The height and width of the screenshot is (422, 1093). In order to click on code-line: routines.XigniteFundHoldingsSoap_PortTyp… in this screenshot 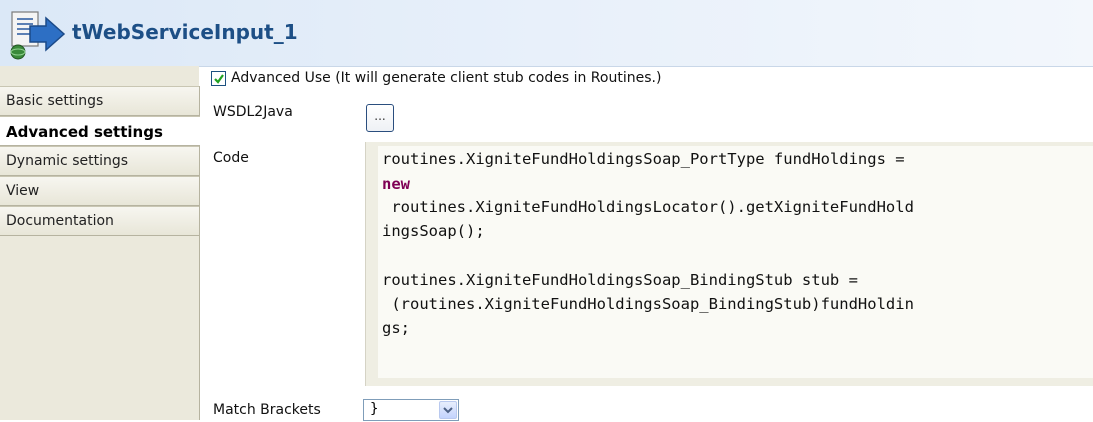, I will do `click(643, 159)`.